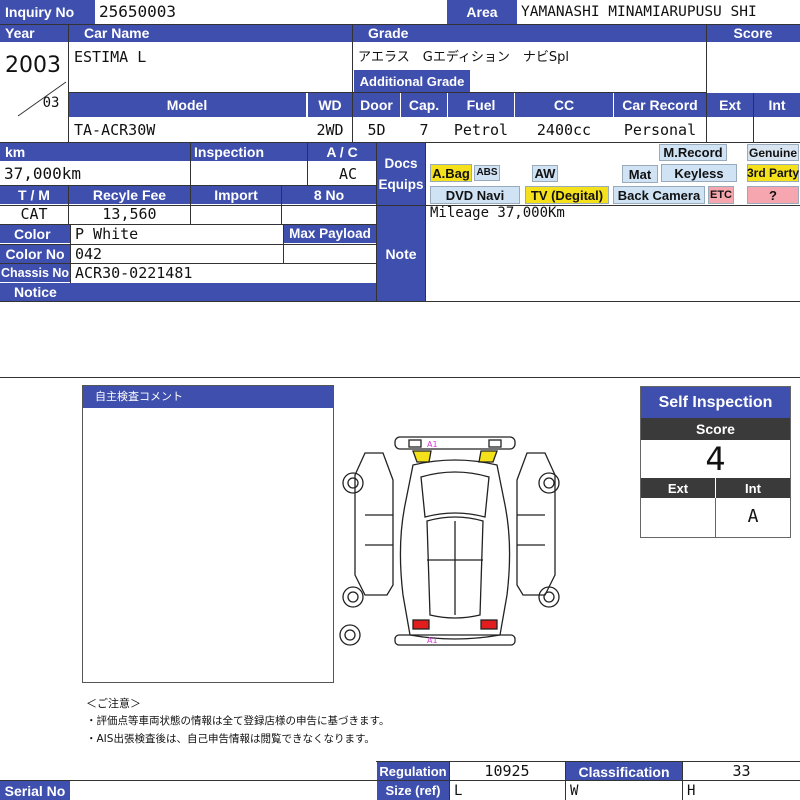  What do you see at coordinates (236, 195) in the screenshot?
I see `import-label: Import` at bounding box center [236, 195].